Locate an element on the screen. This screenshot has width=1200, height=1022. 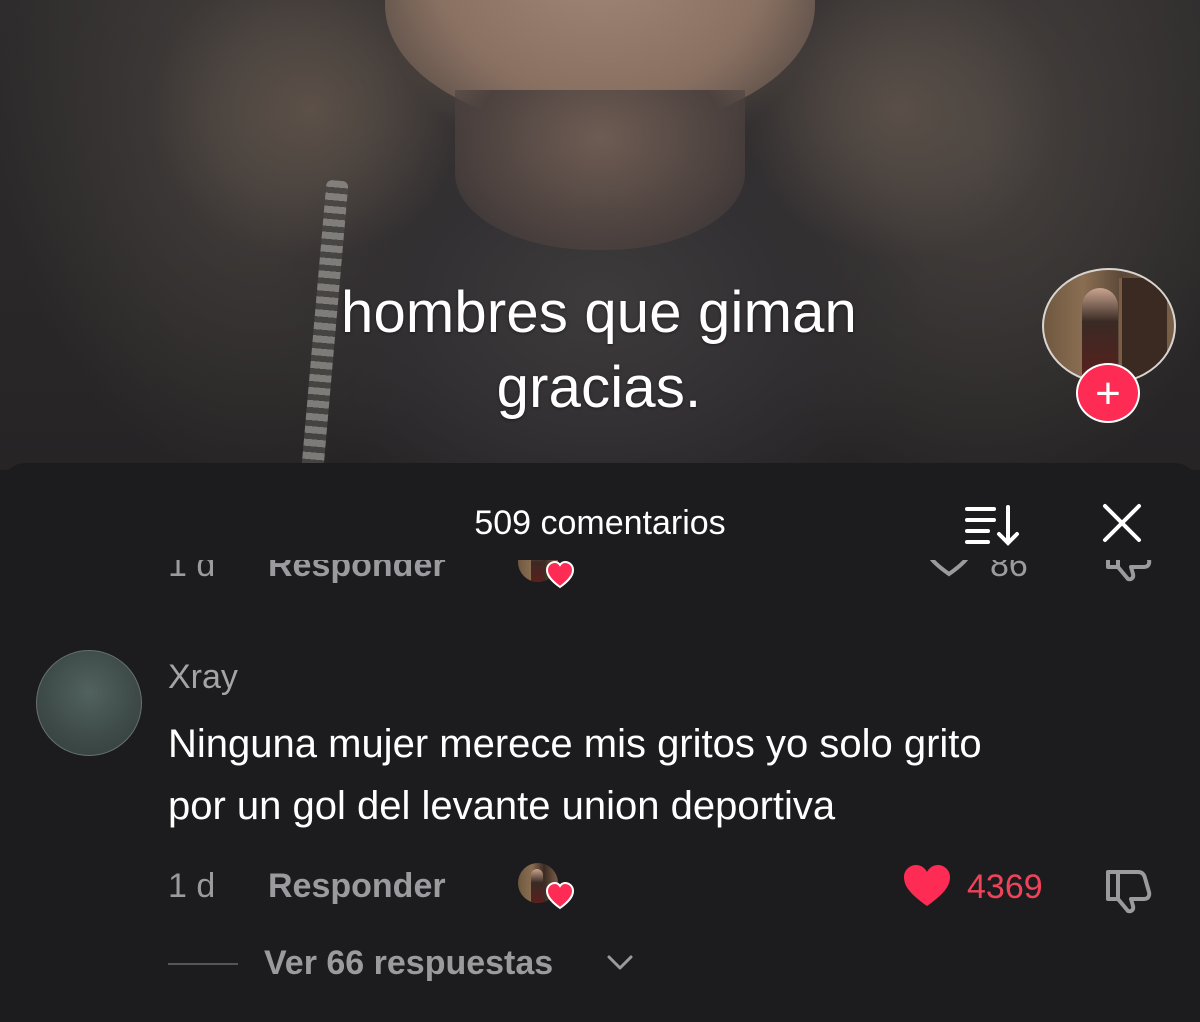
commenter-avatar is located at coordinates (89, 703).